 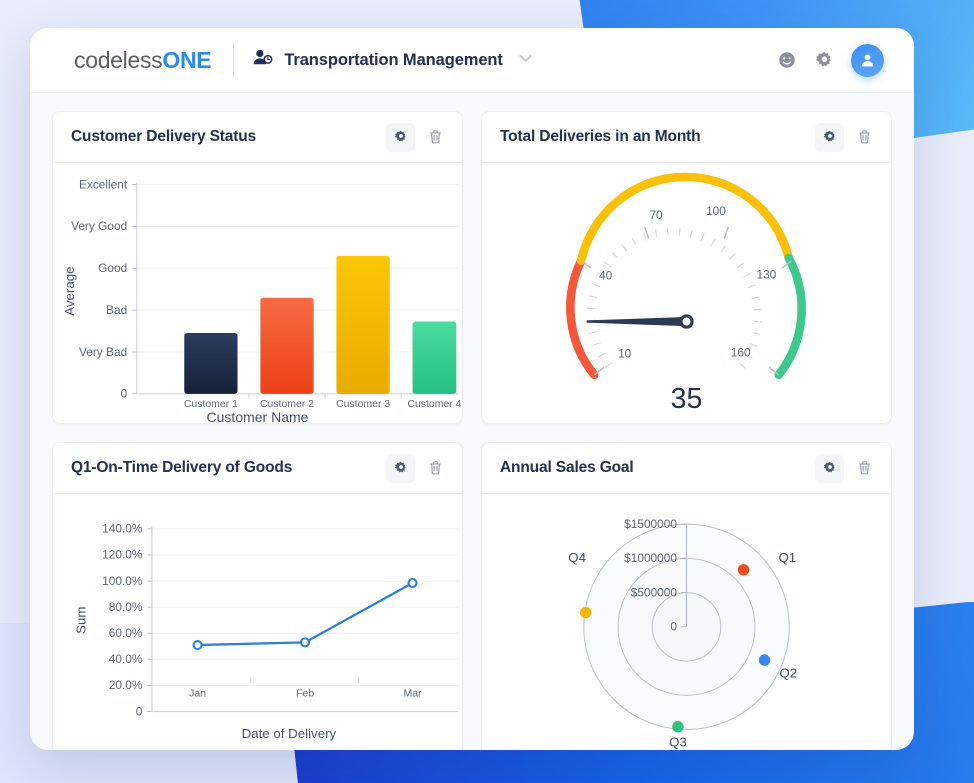 I want to click on card-body-gauge-chart: 10 40 70 100 130 160 35, so click(x=686, y=293).